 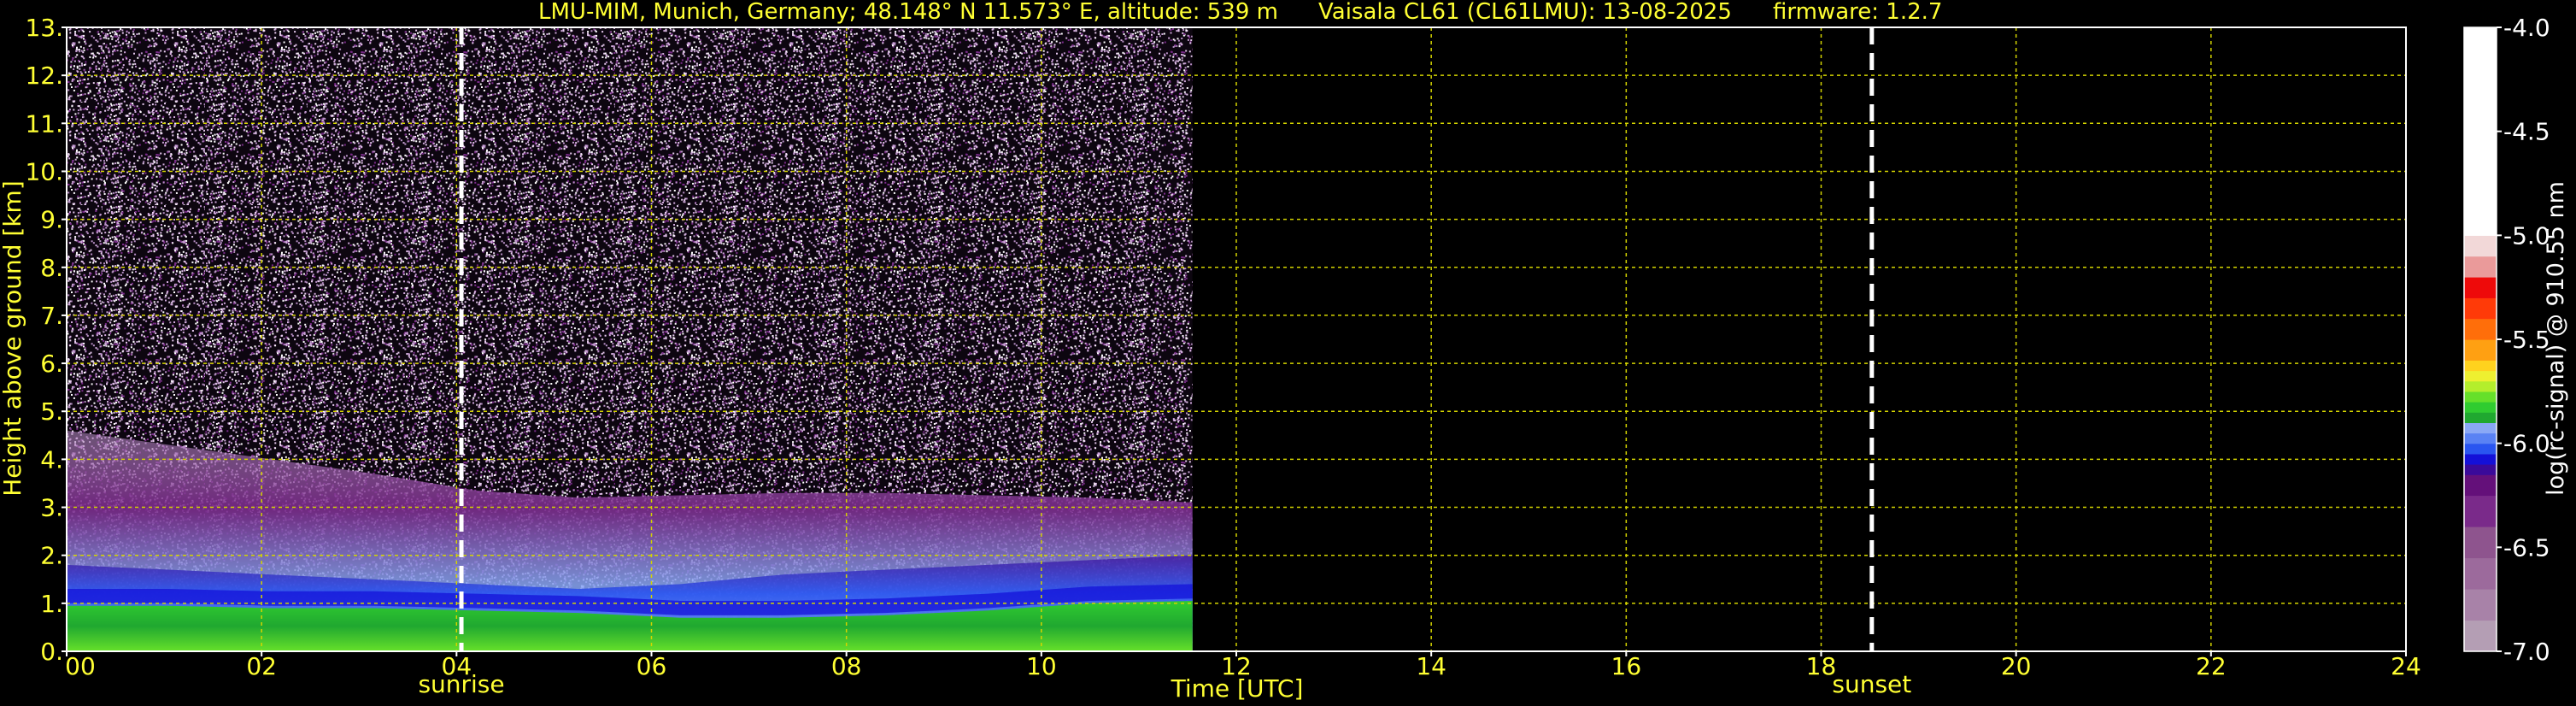 I want to click on x-tick-label: 10, so click(x=1041, y=666).